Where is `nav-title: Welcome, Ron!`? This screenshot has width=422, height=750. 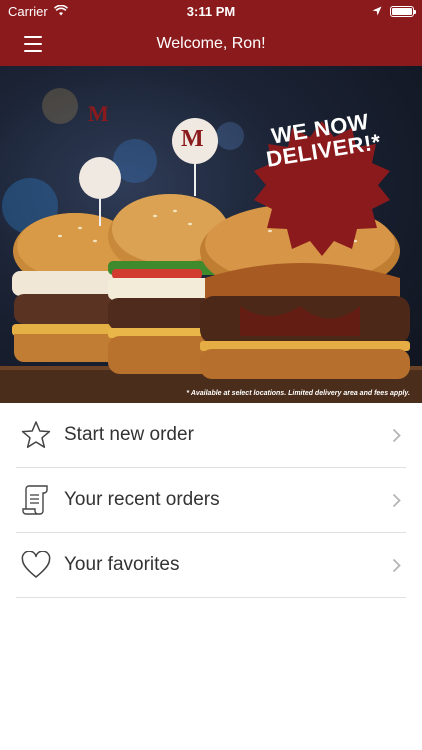 nav-title: Welcome, Ron! is located at coordinates (211, 43).